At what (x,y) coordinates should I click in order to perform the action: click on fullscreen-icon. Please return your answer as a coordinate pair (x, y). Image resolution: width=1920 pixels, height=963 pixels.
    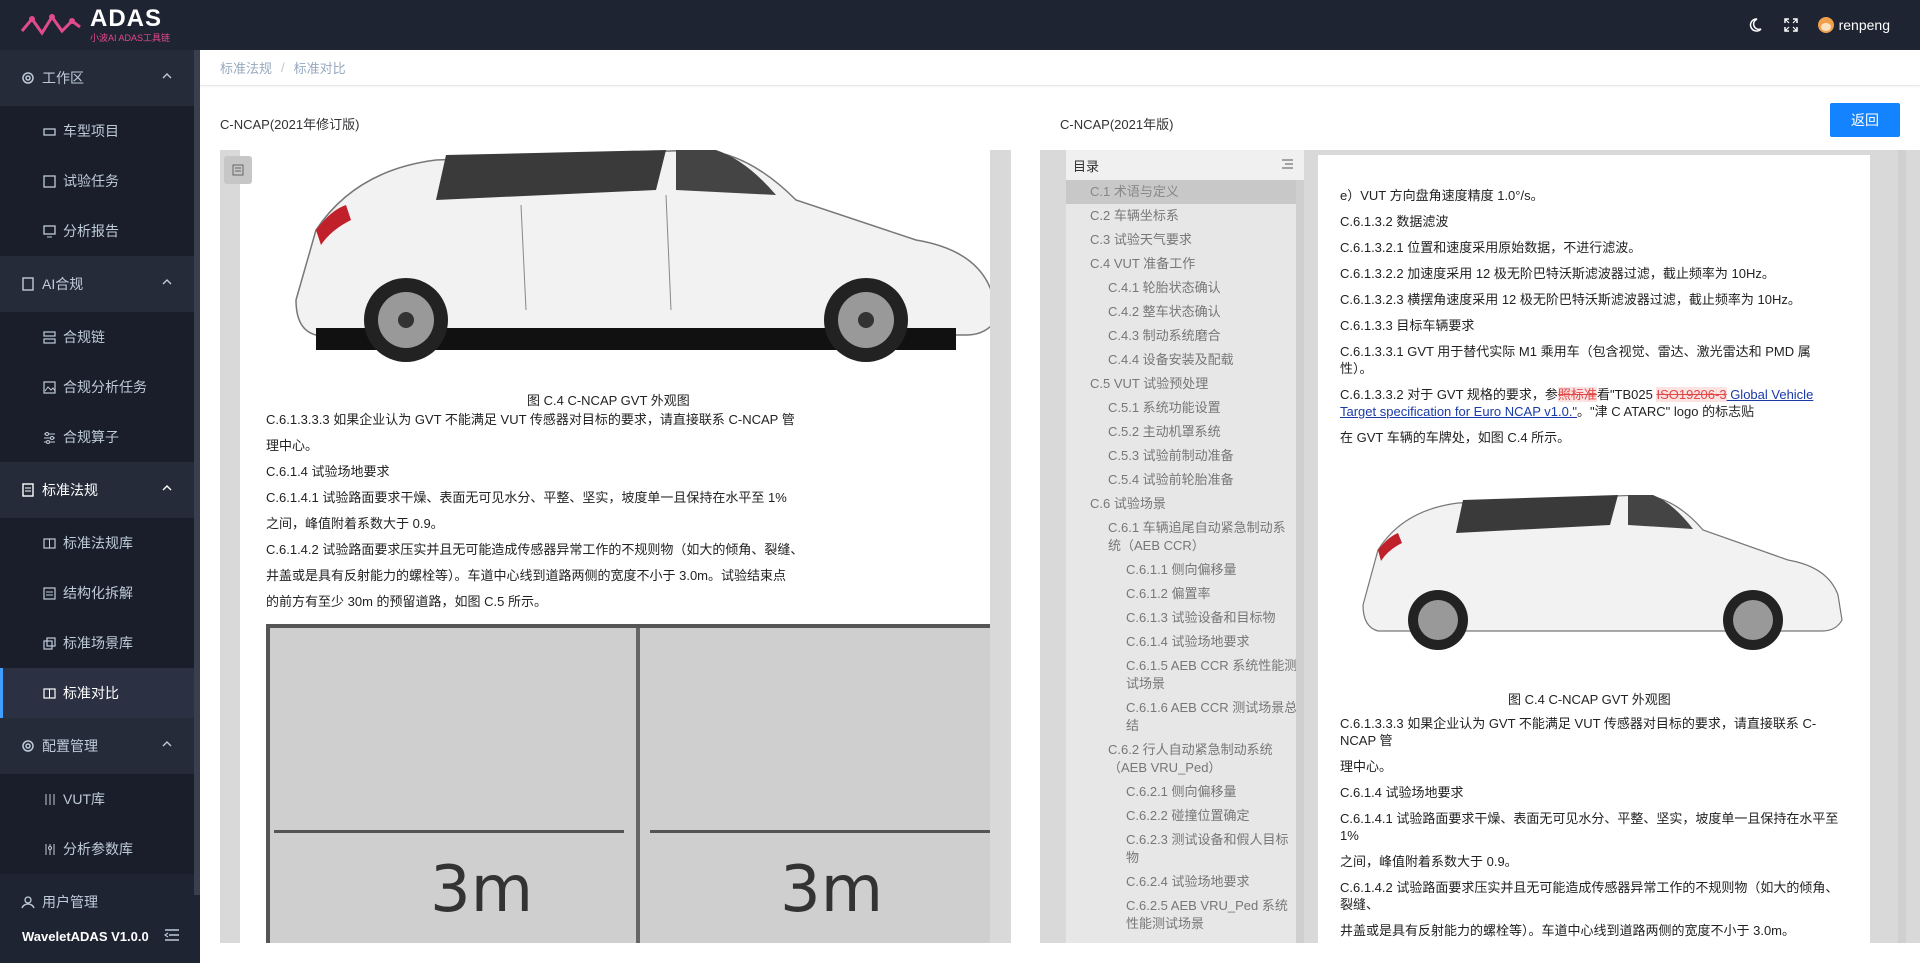
    Looking at the image, I should click on (1791, 25).